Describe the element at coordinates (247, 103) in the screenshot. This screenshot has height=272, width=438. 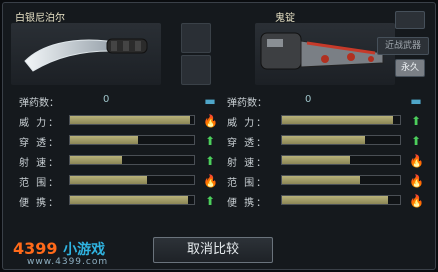
I see `right-ammo-label: 弹药数：` at that location.